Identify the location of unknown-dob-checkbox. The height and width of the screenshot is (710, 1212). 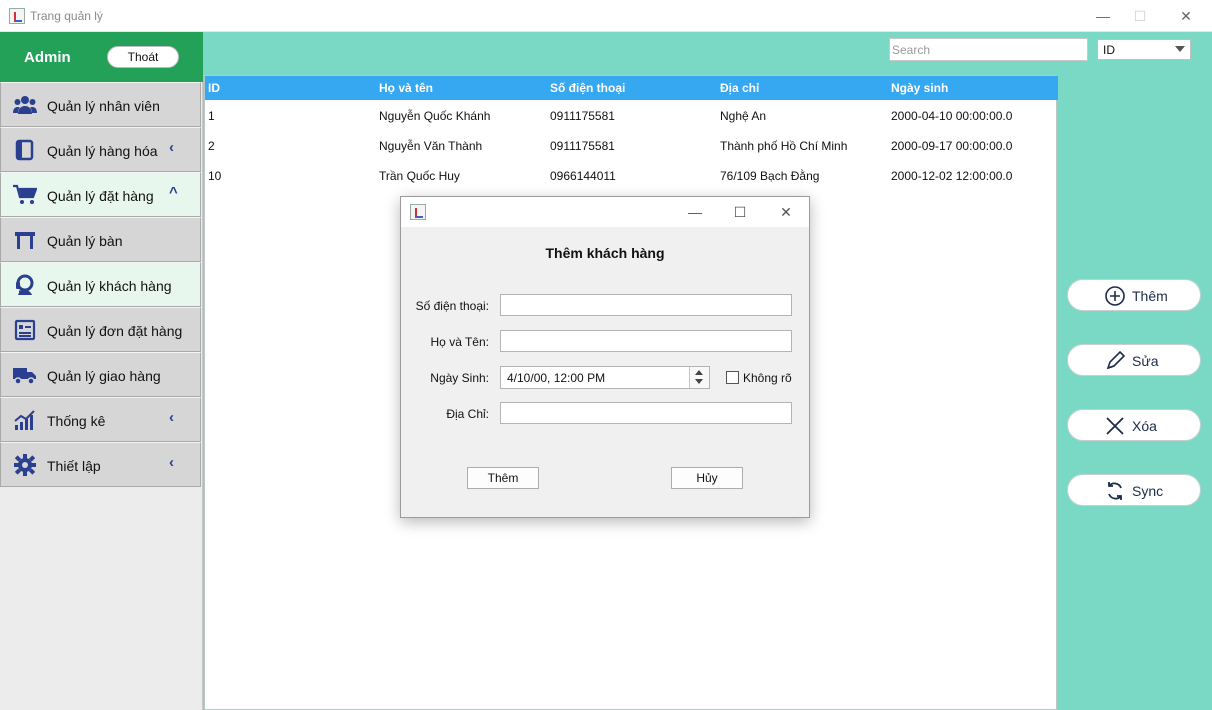
(732, 377).